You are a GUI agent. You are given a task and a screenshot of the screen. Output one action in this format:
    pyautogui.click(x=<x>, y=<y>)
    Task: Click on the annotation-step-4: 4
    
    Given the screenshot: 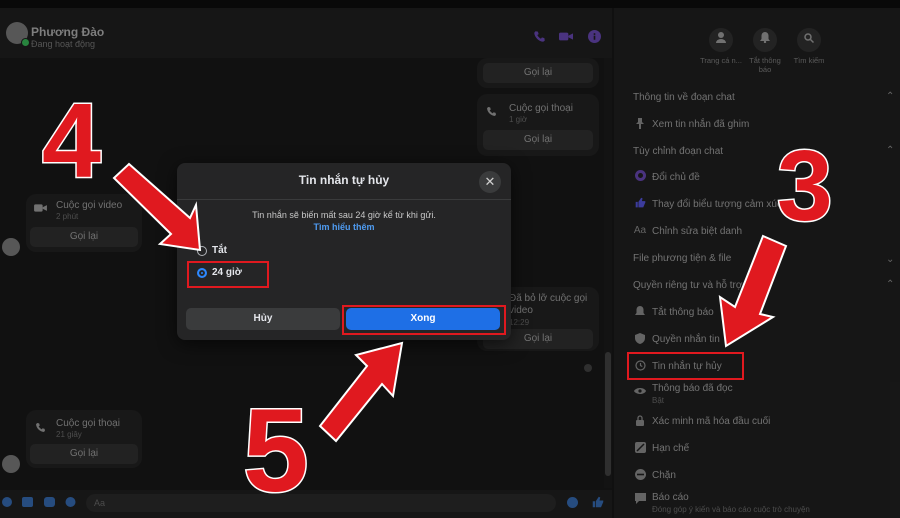 What is the action you would take?
    pyautogui.click(x=72, y=141)
    